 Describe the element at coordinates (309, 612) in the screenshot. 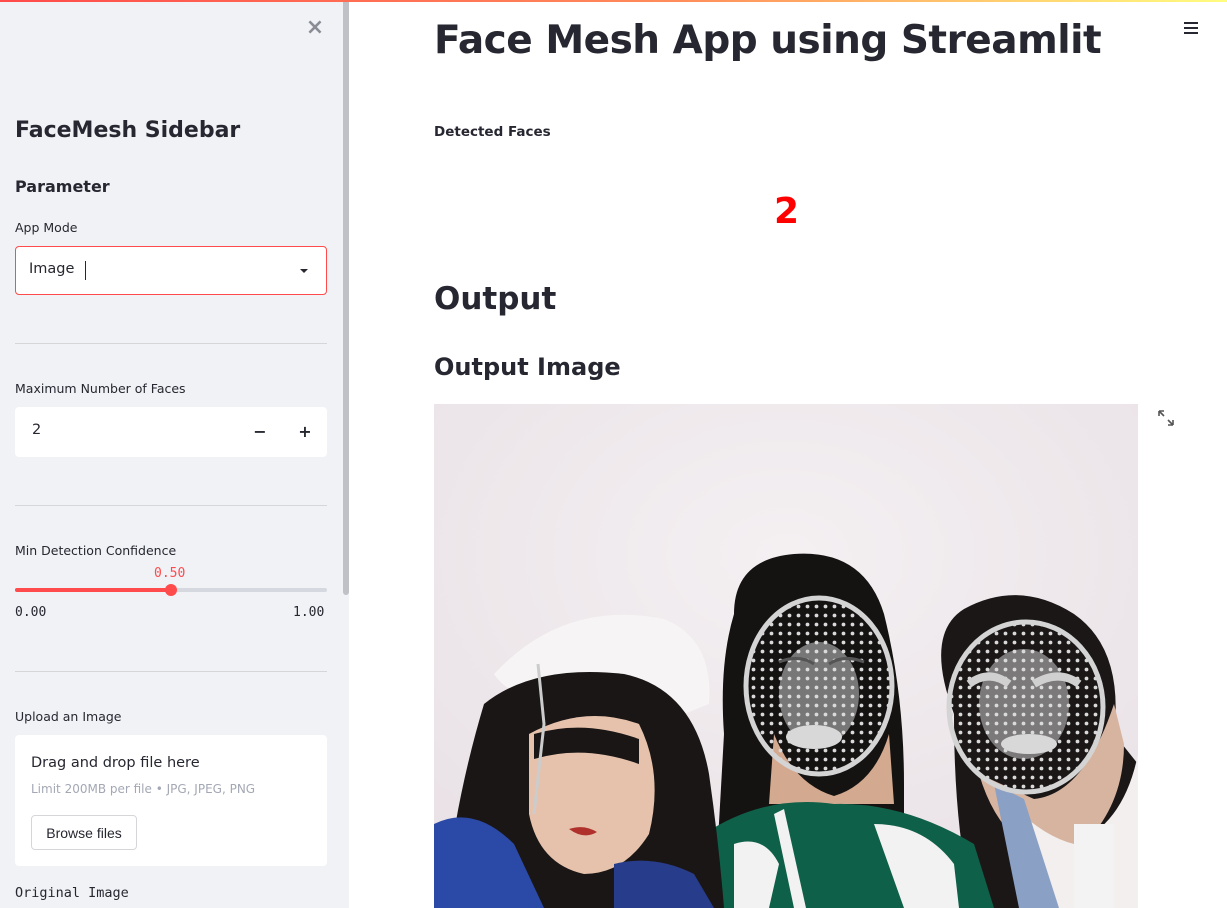

I see `slider-max-label: 1.00` at that location.